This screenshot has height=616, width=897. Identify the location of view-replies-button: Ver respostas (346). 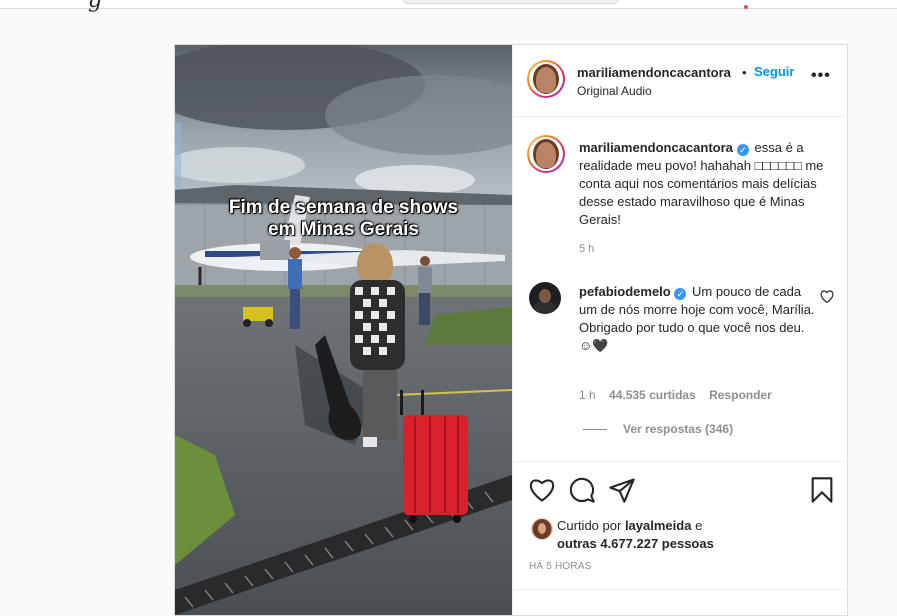
(658, 429).